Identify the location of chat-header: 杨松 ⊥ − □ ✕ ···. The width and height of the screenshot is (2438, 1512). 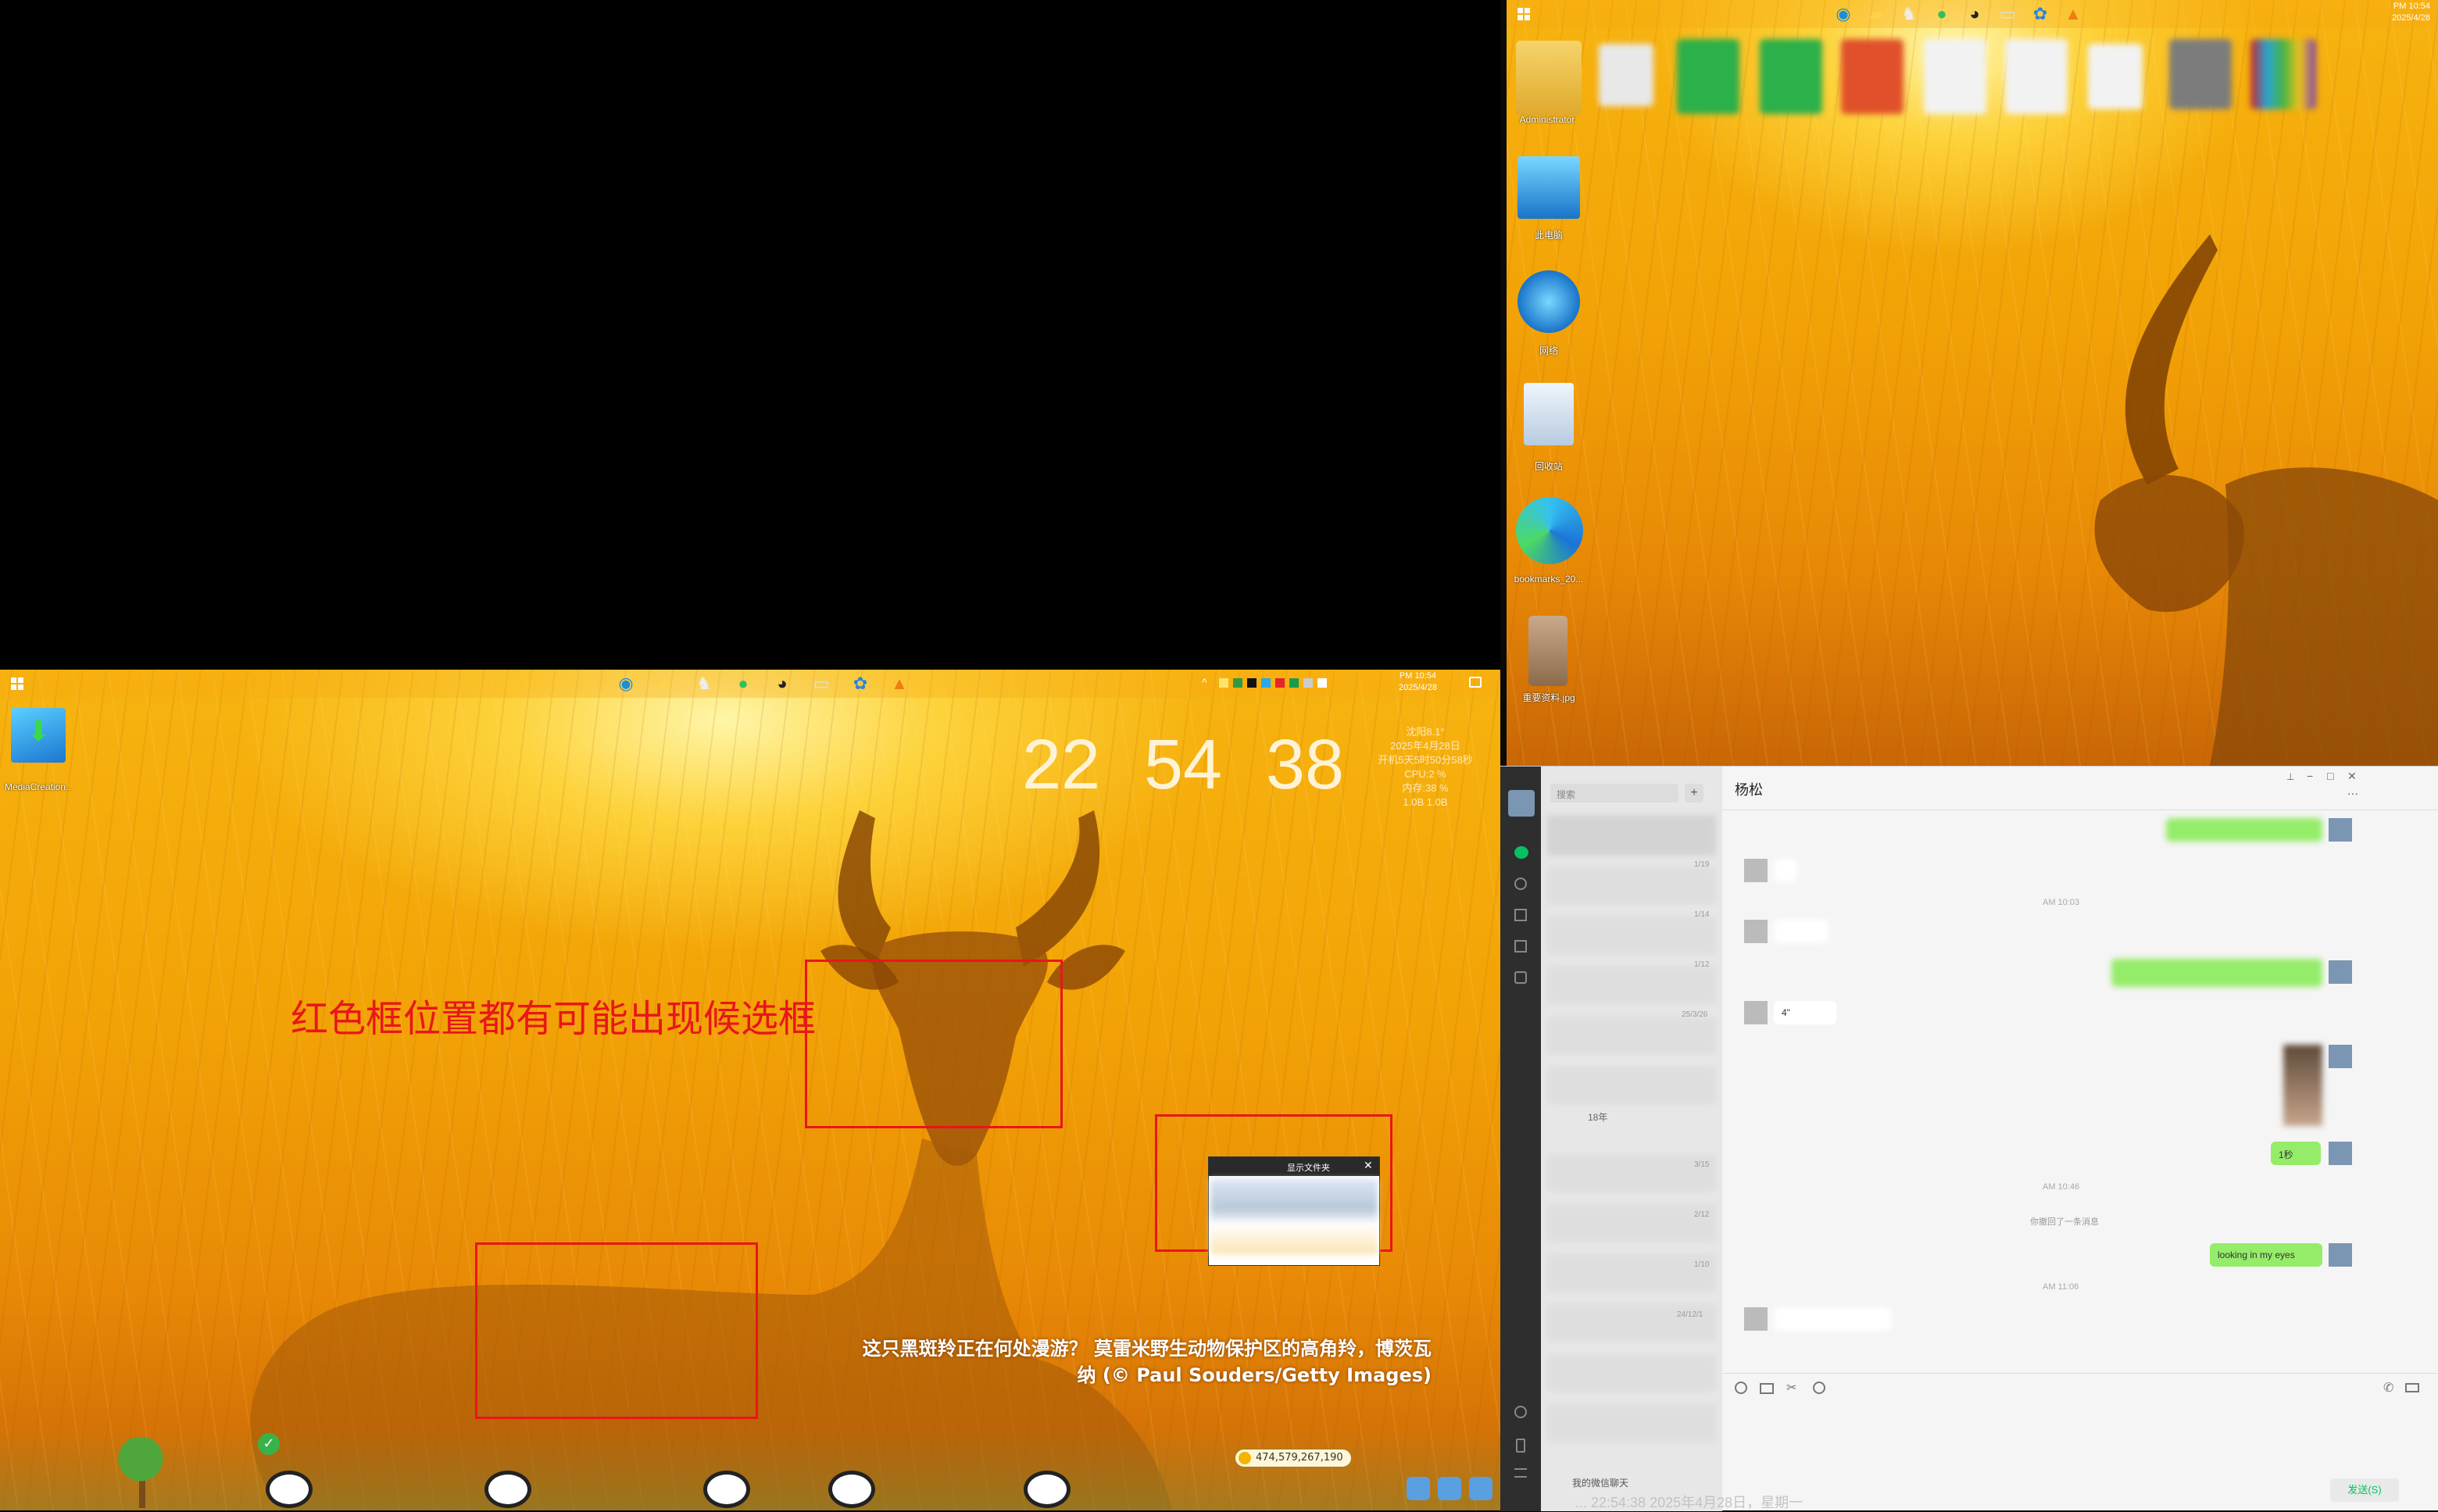
(2080, 788).